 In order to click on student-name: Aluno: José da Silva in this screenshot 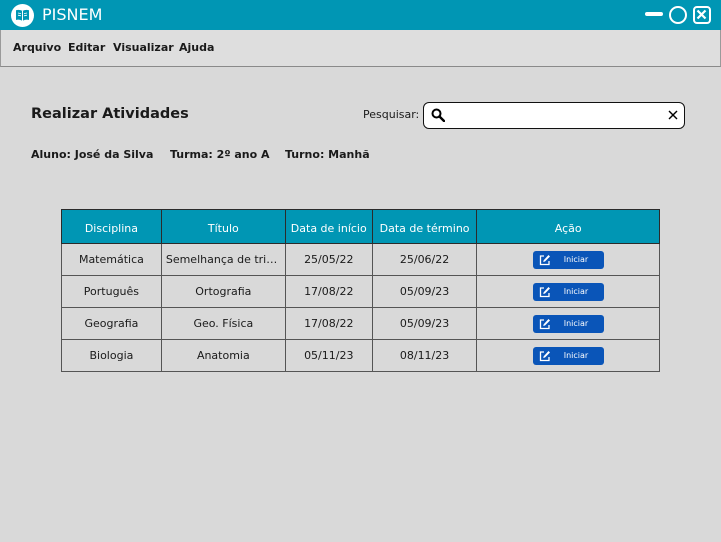, I will do `click(92, 154)`.